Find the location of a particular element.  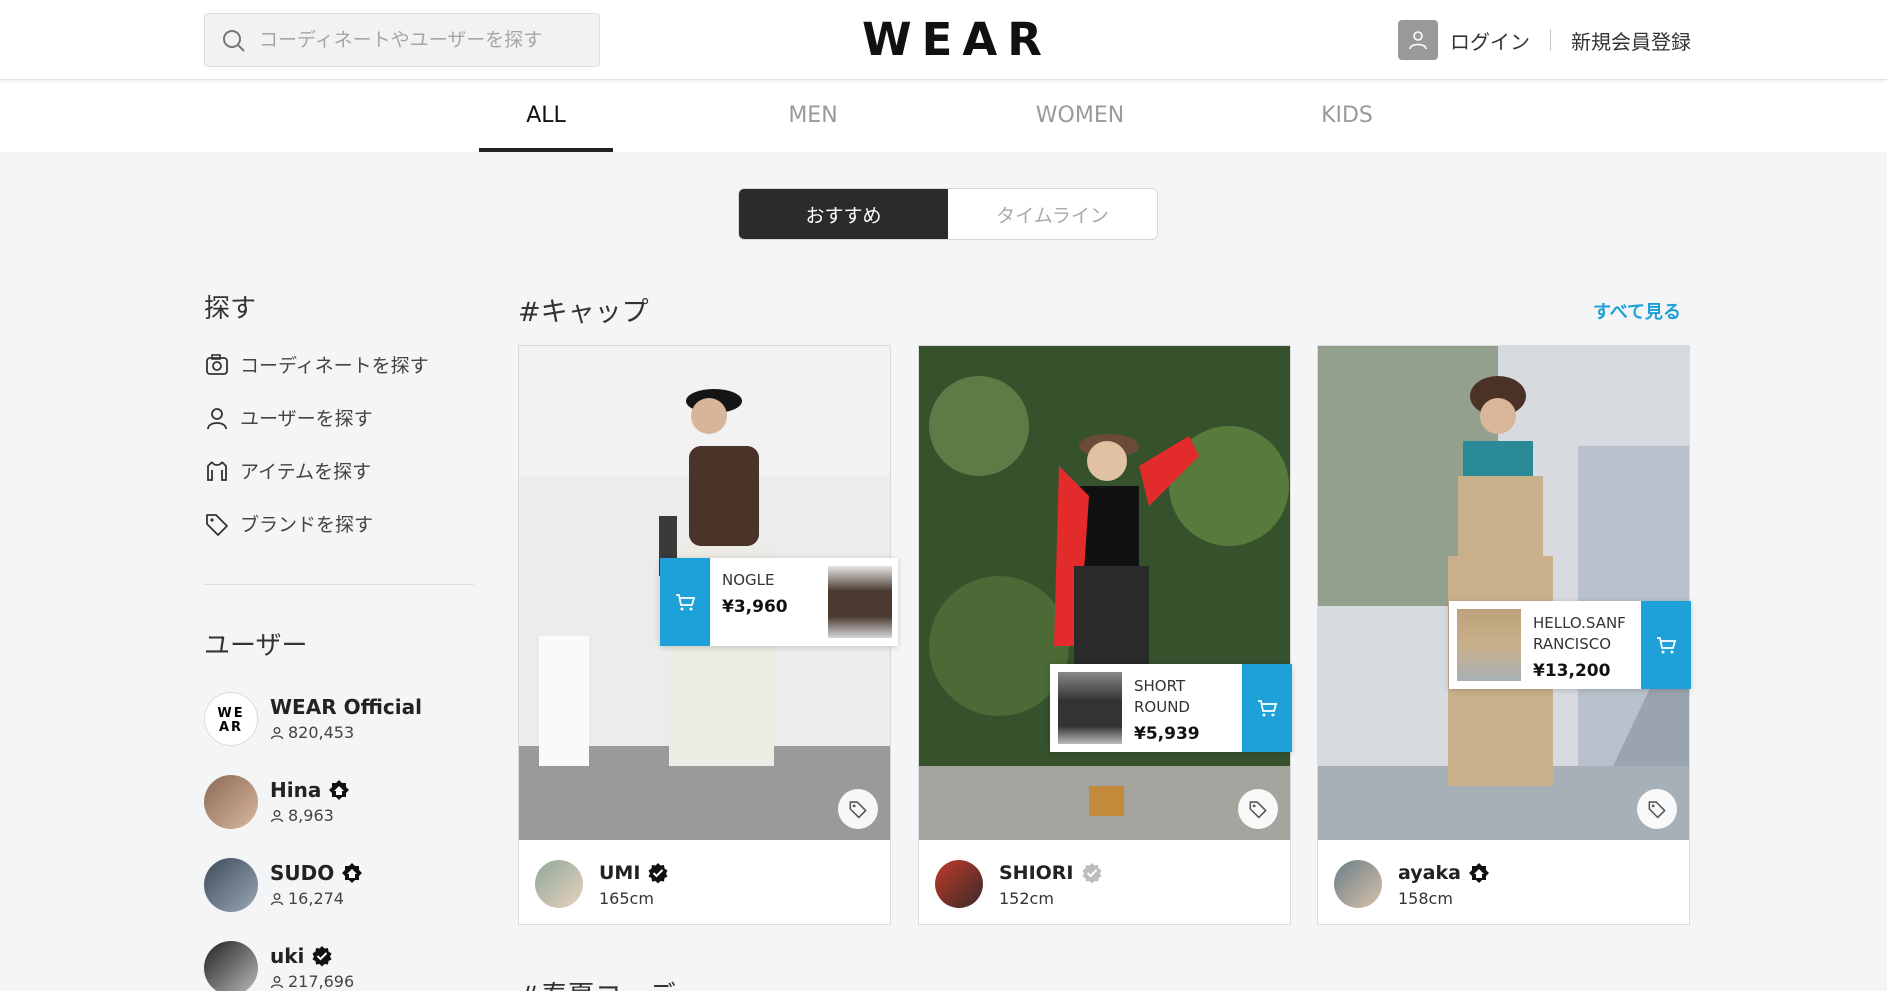

header: WEAR ログイン 新規会員登録 is located at coordinates (943, 40).